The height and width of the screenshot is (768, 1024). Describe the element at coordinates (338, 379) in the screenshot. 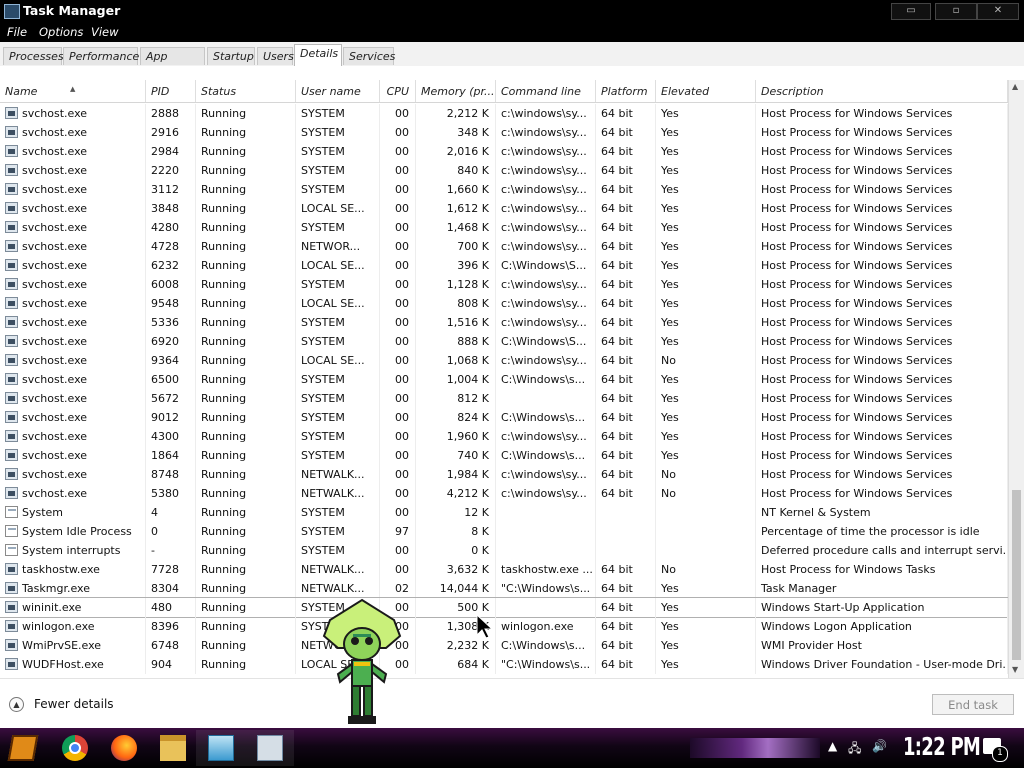

I see `cell-user-name: SYSTEM` at that location.